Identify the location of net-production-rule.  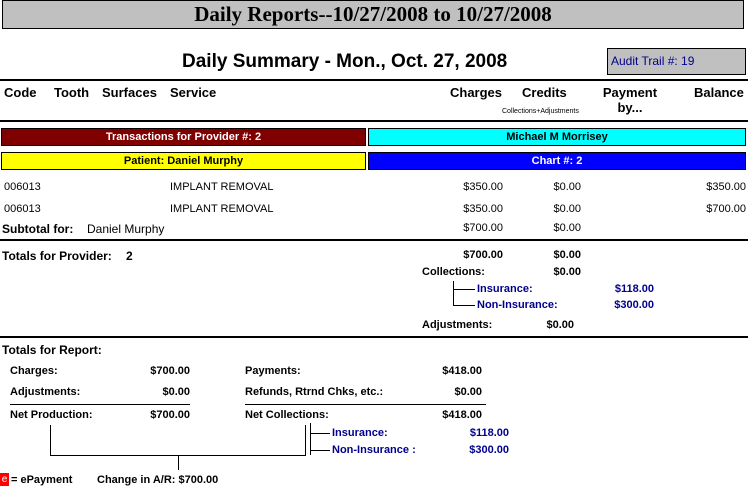
(100, 404).